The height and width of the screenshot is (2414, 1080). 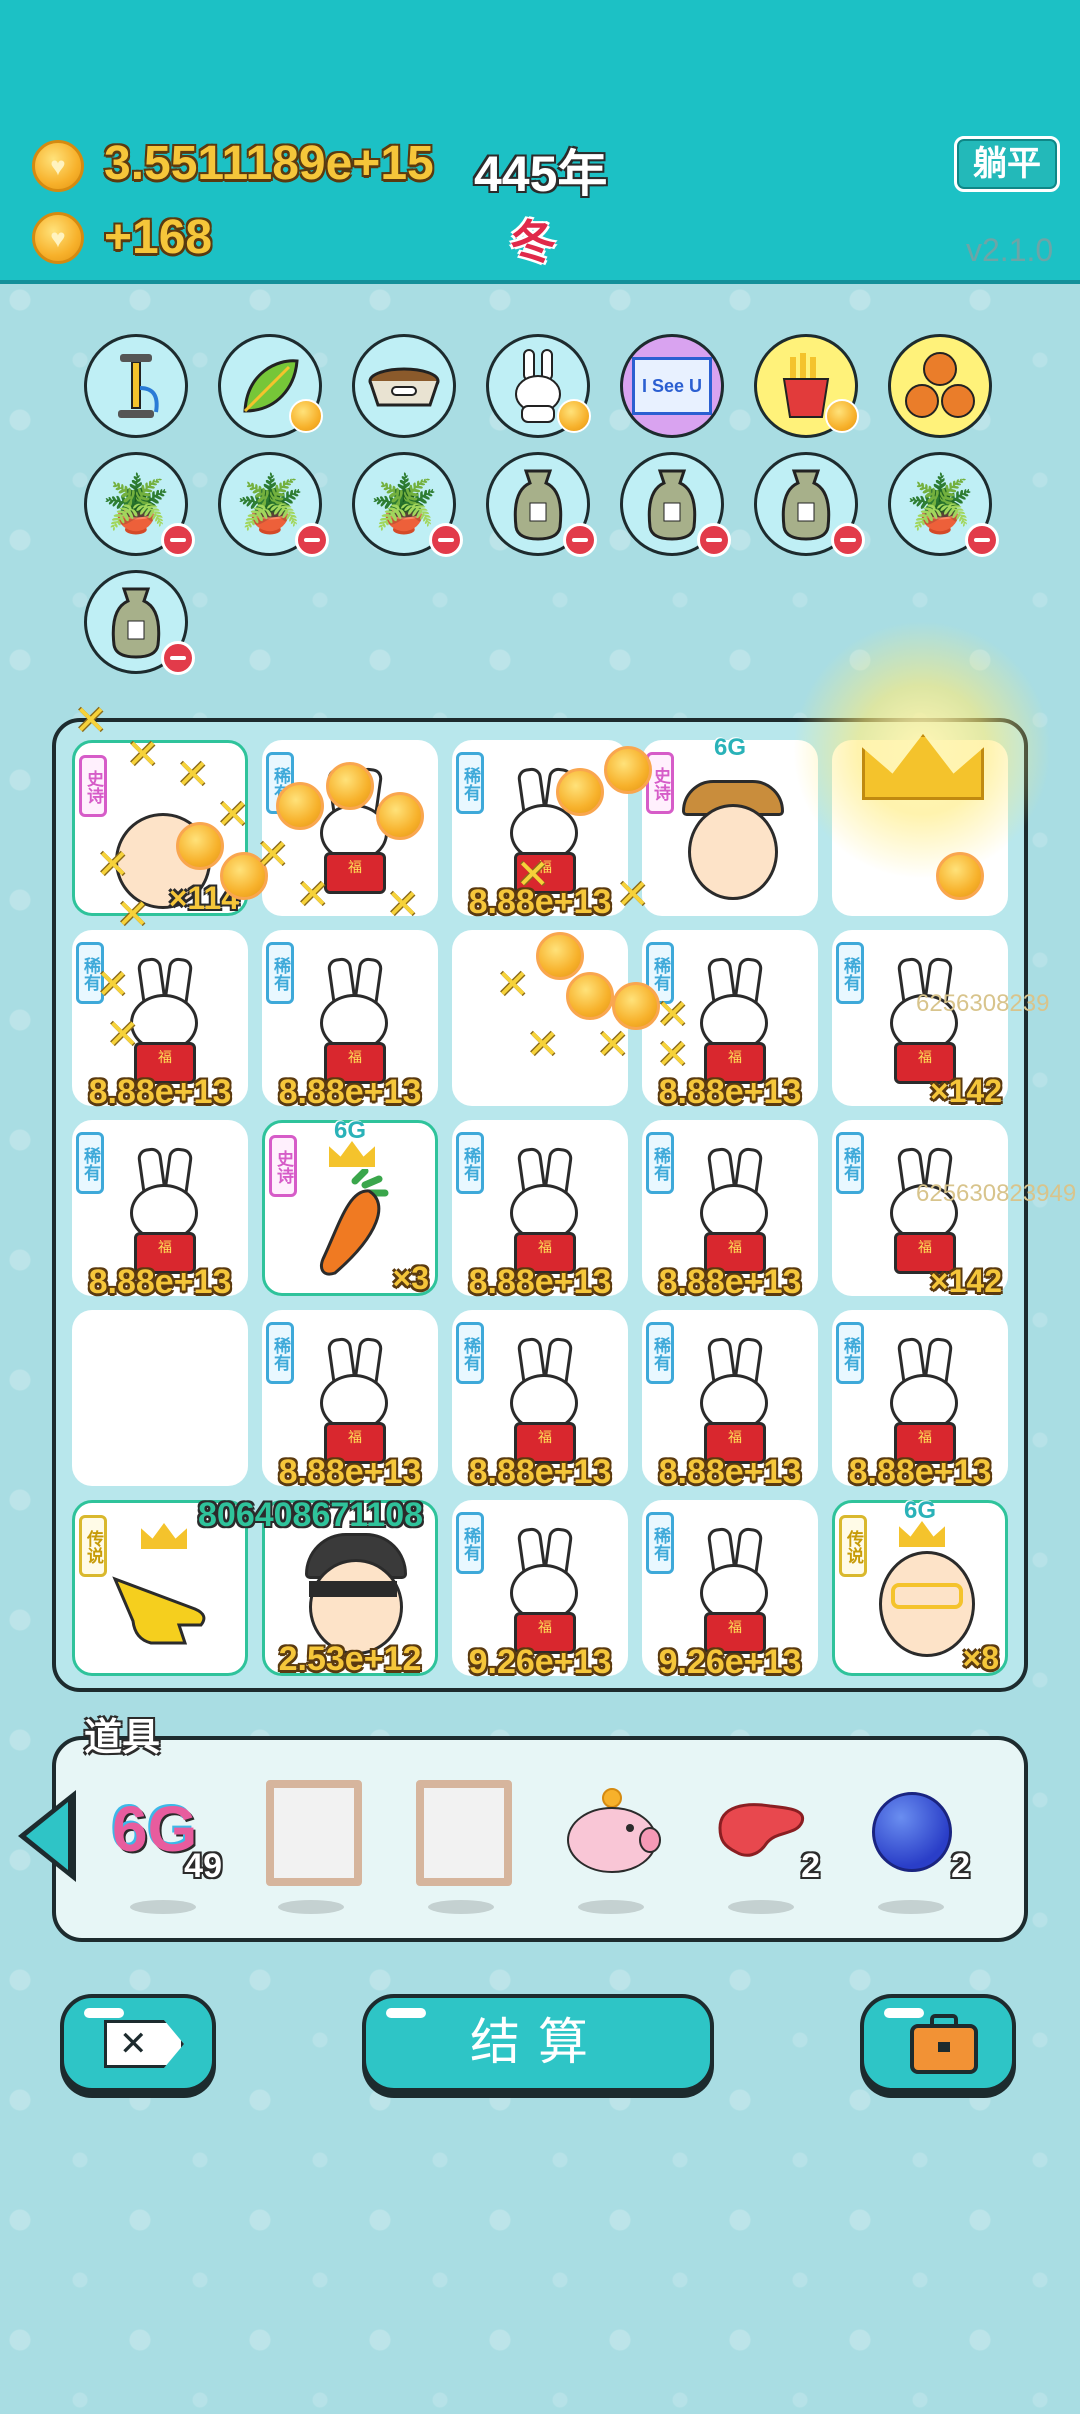 I want to click on board-cell-empty, so click(x=160, y=1398).